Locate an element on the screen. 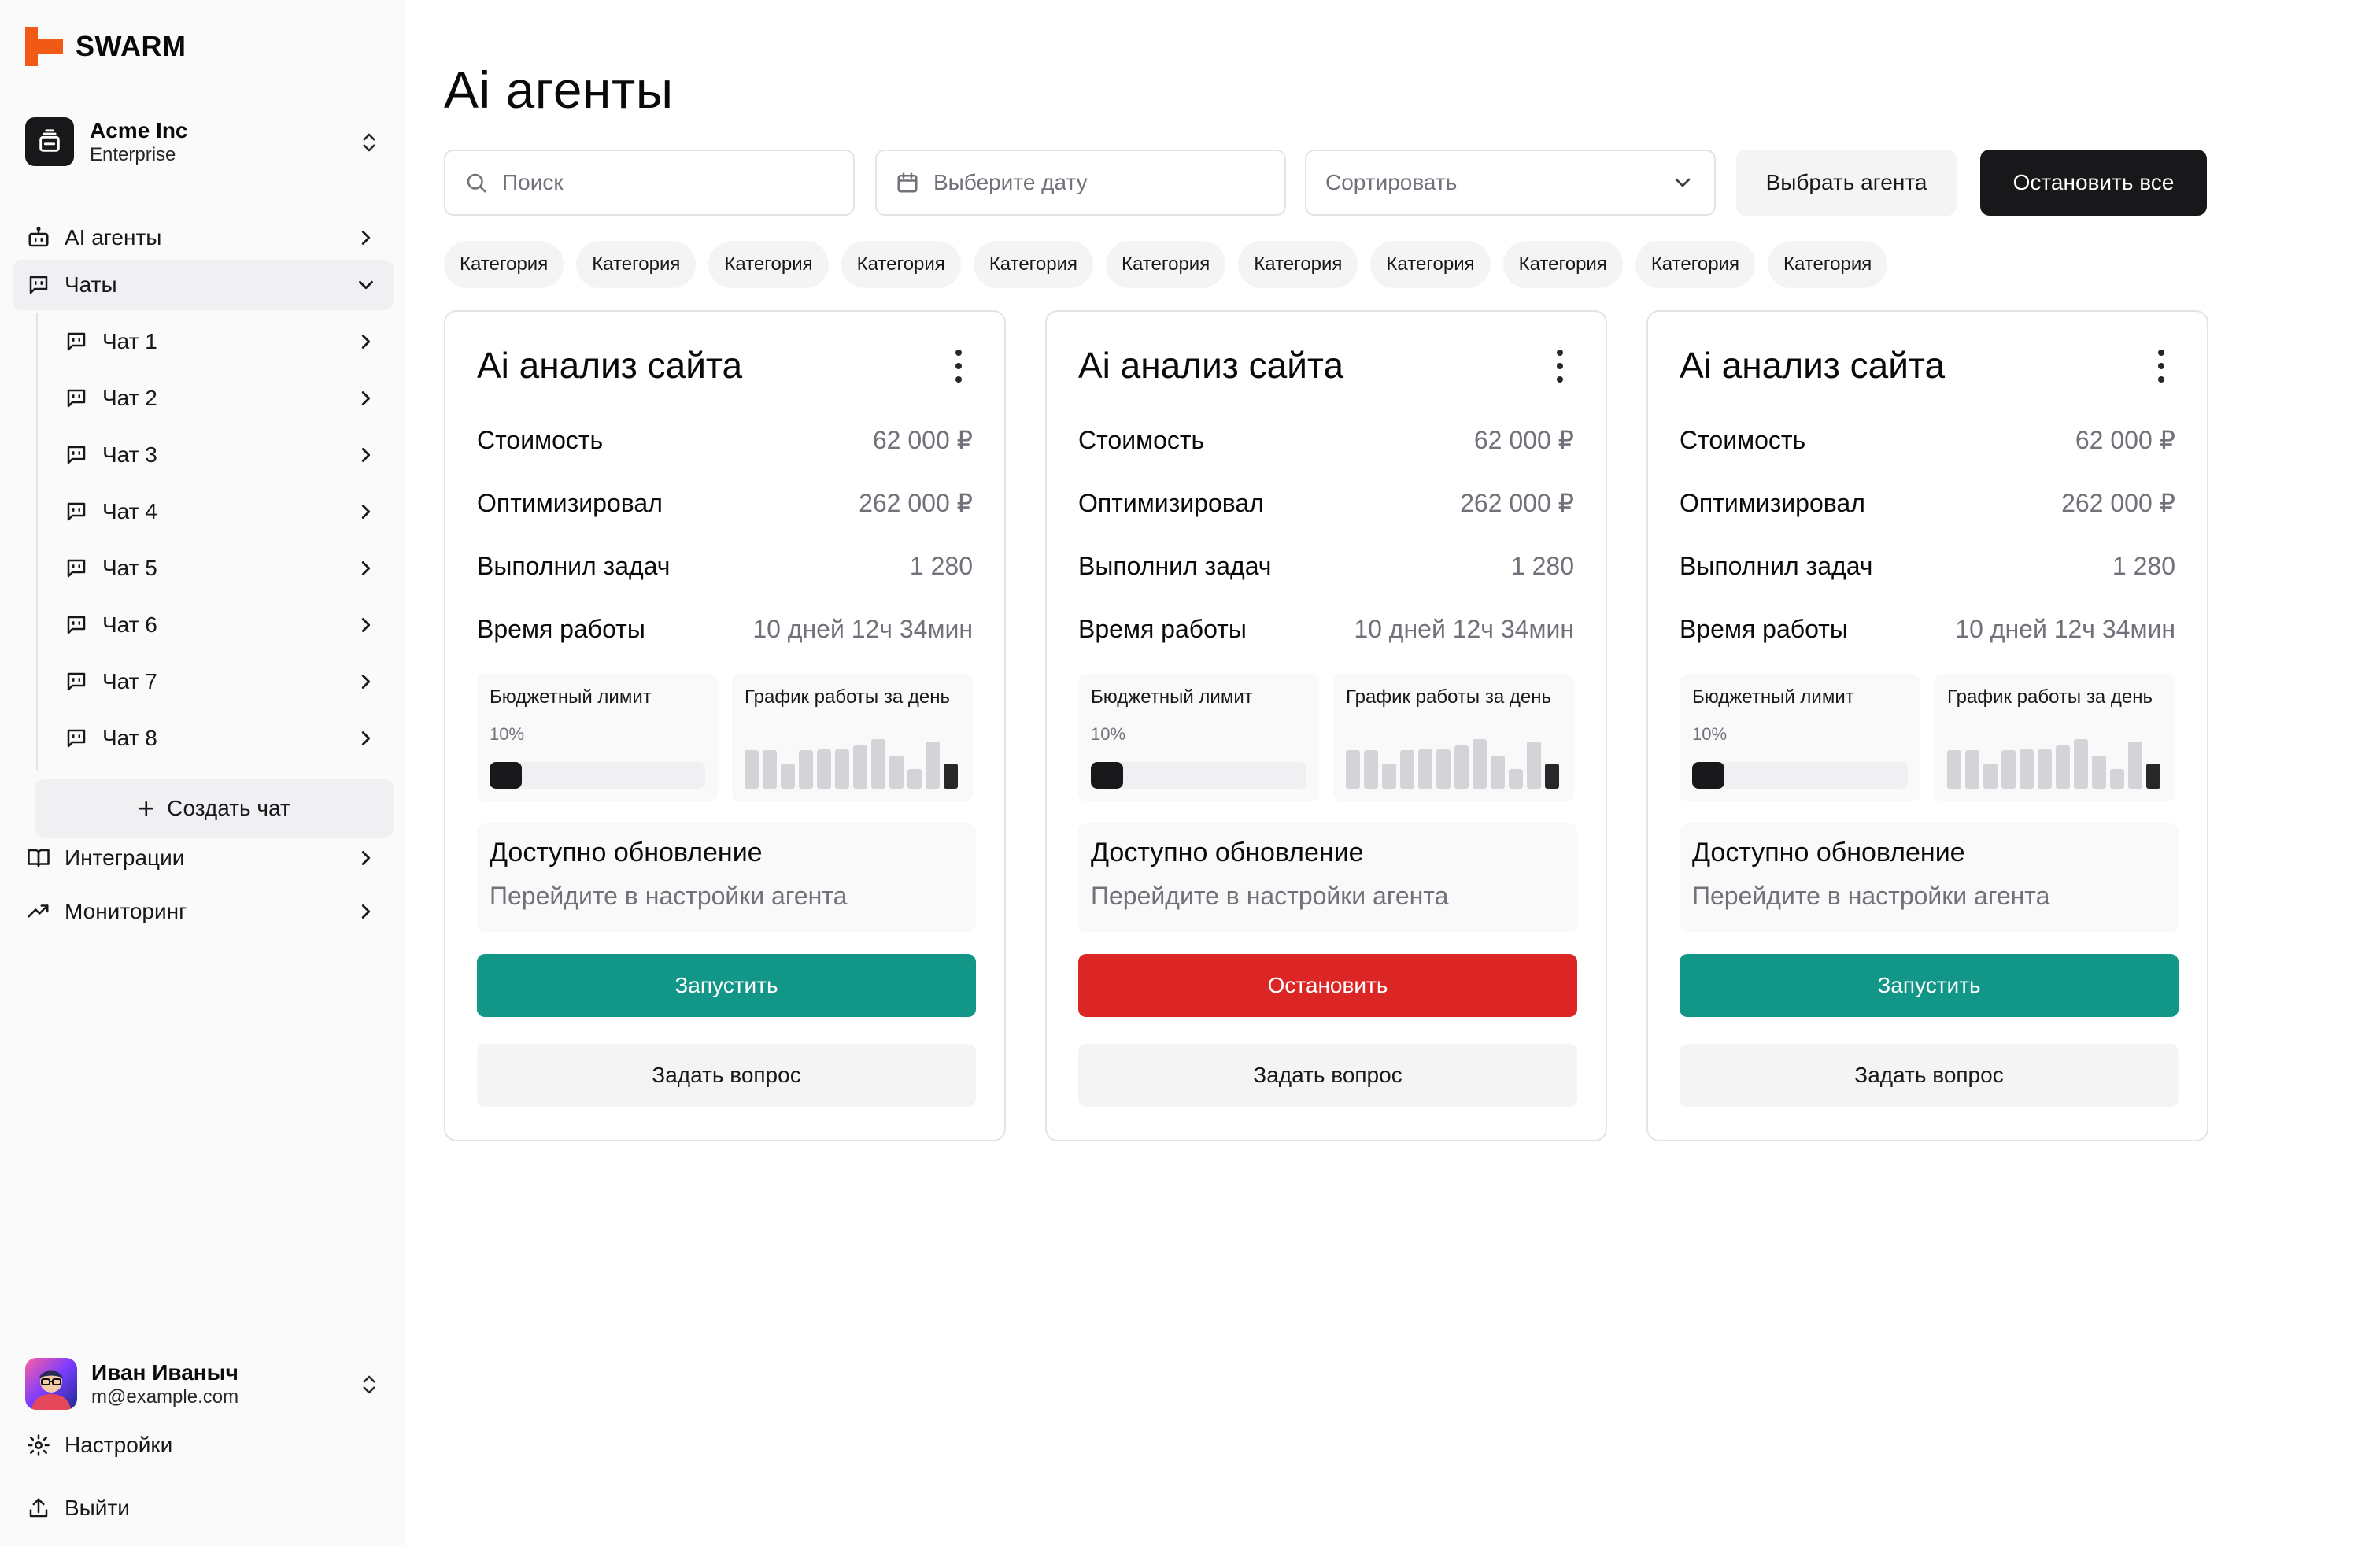  sidebar-item-chat-3: Чат 3 is located at coordinates (223, 455).